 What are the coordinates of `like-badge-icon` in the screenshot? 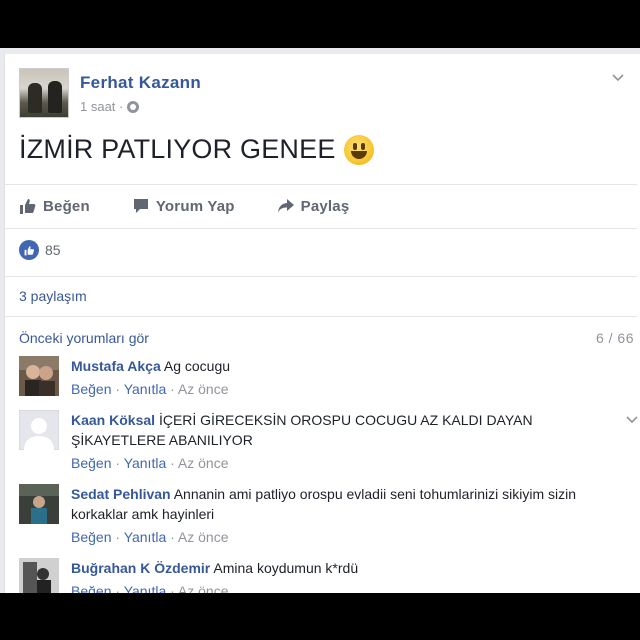 It's located at (29, 250).